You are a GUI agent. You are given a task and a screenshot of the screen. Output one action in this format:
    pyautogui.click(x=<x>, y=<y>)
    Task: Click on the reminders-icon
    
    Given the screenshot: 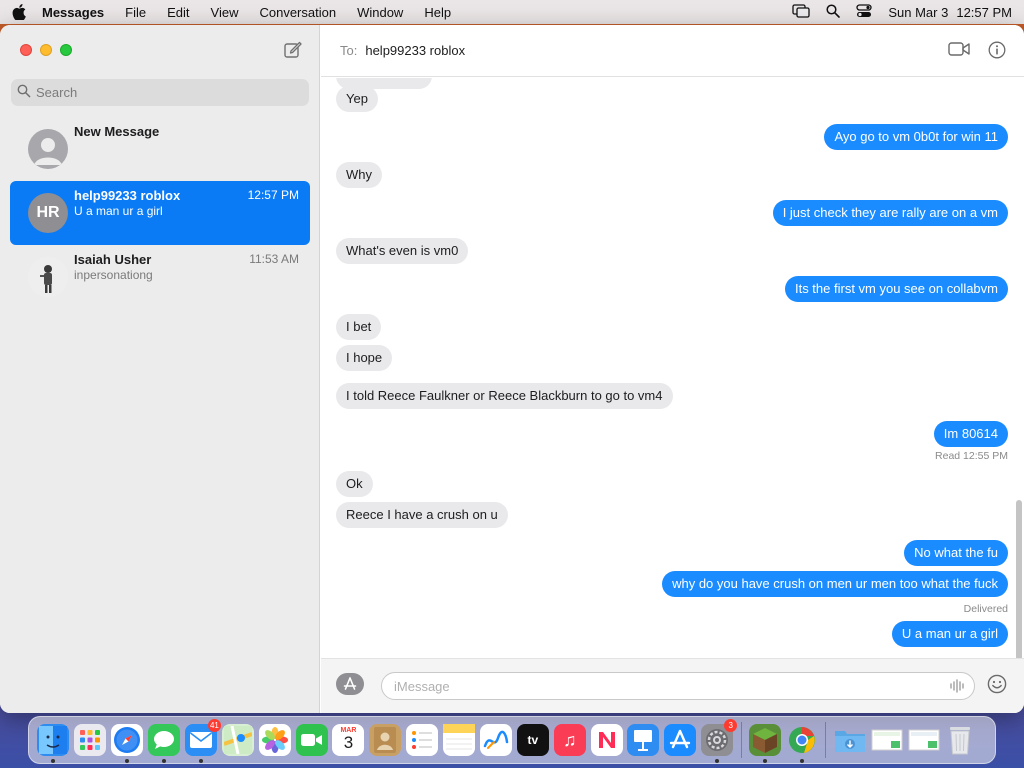 What is the action you would take?
    pyautogui.click(x=422, y=740)
    